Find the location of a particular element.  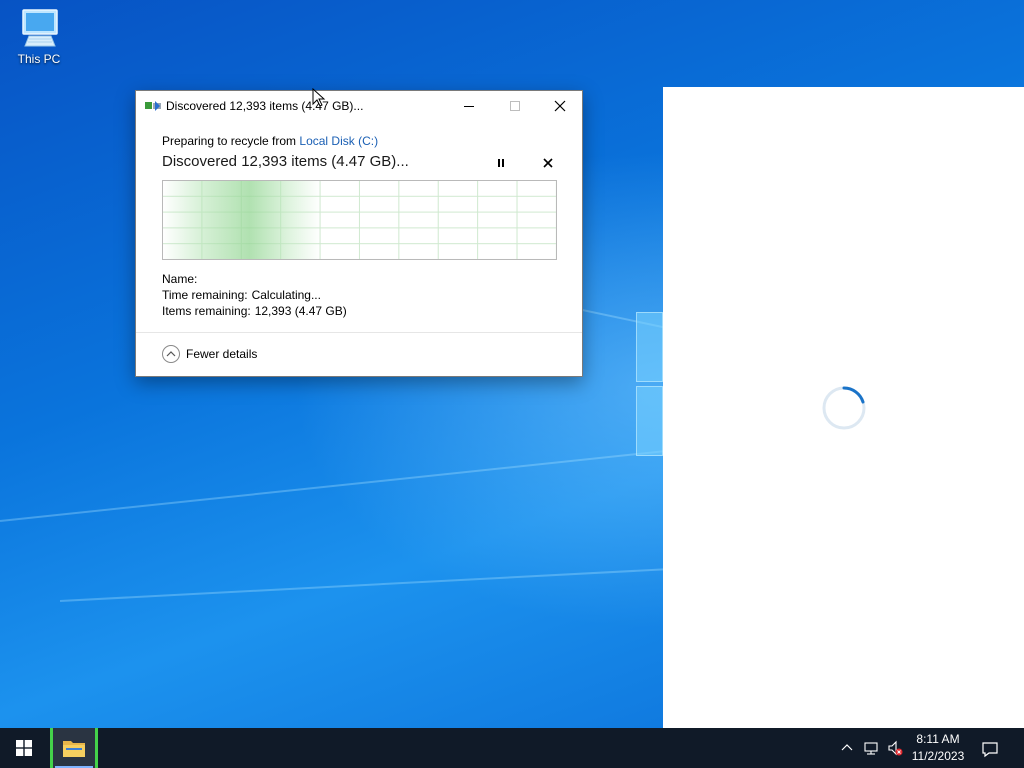

volume-muted-icon is located at coordinates (895, 748).